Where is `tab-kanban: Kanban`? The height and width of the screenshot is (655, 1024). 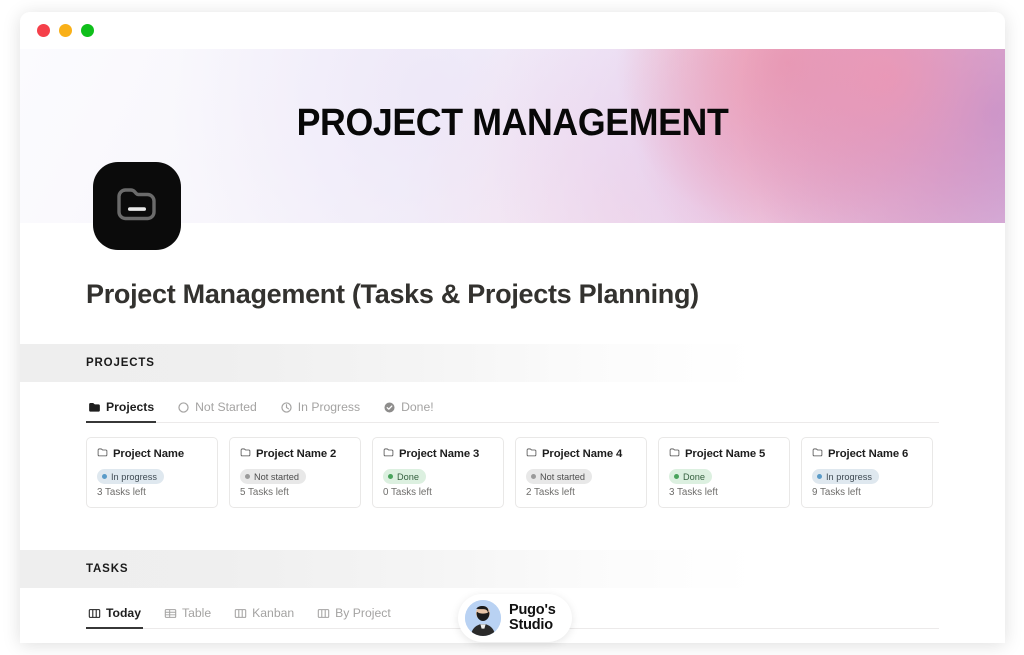
tab-kanban: Kanban is located at coordinates (264, 617).